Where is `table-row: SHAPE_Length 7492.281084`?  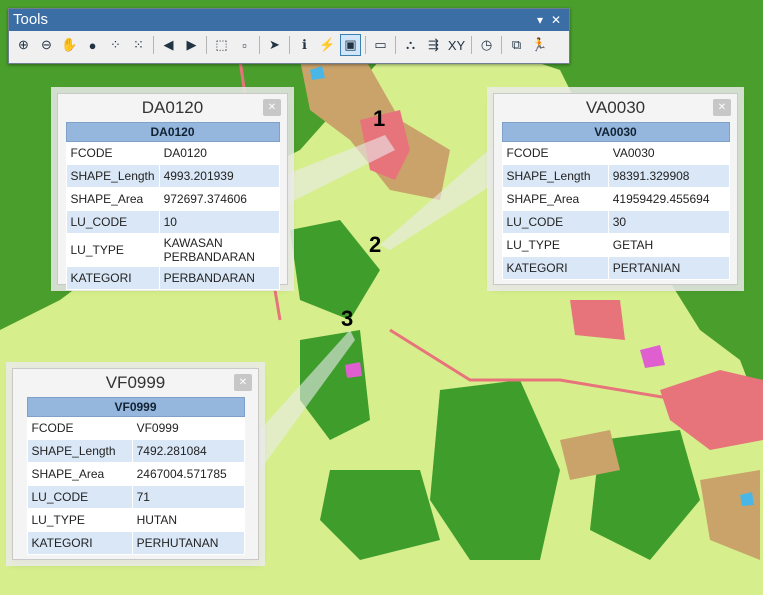 table-row: SHAPE_Length 7492.281084 is located at coordinates (135, 451).